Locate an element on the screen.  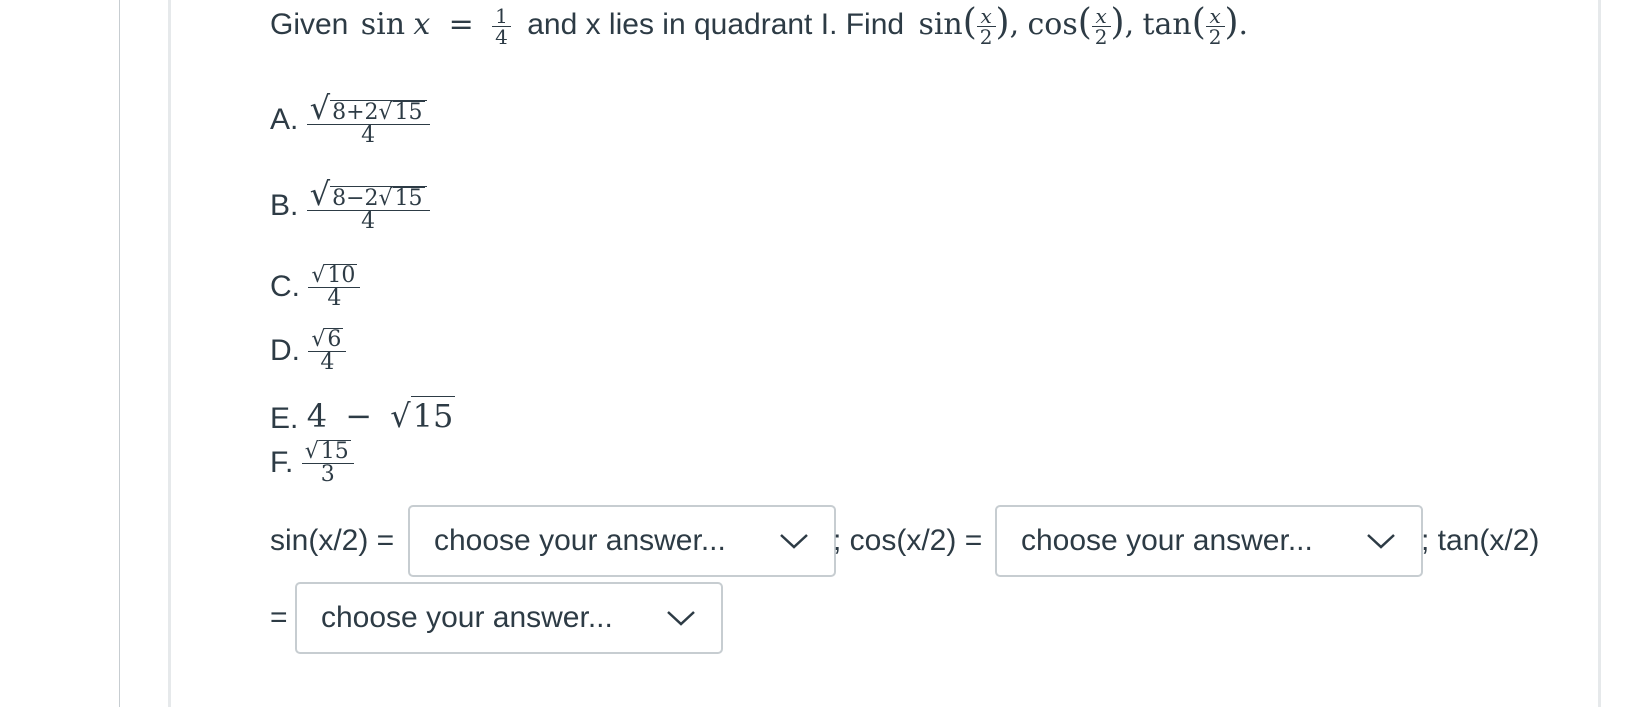
choice-d: D. √6 4 is located at coordinates (308, 351).